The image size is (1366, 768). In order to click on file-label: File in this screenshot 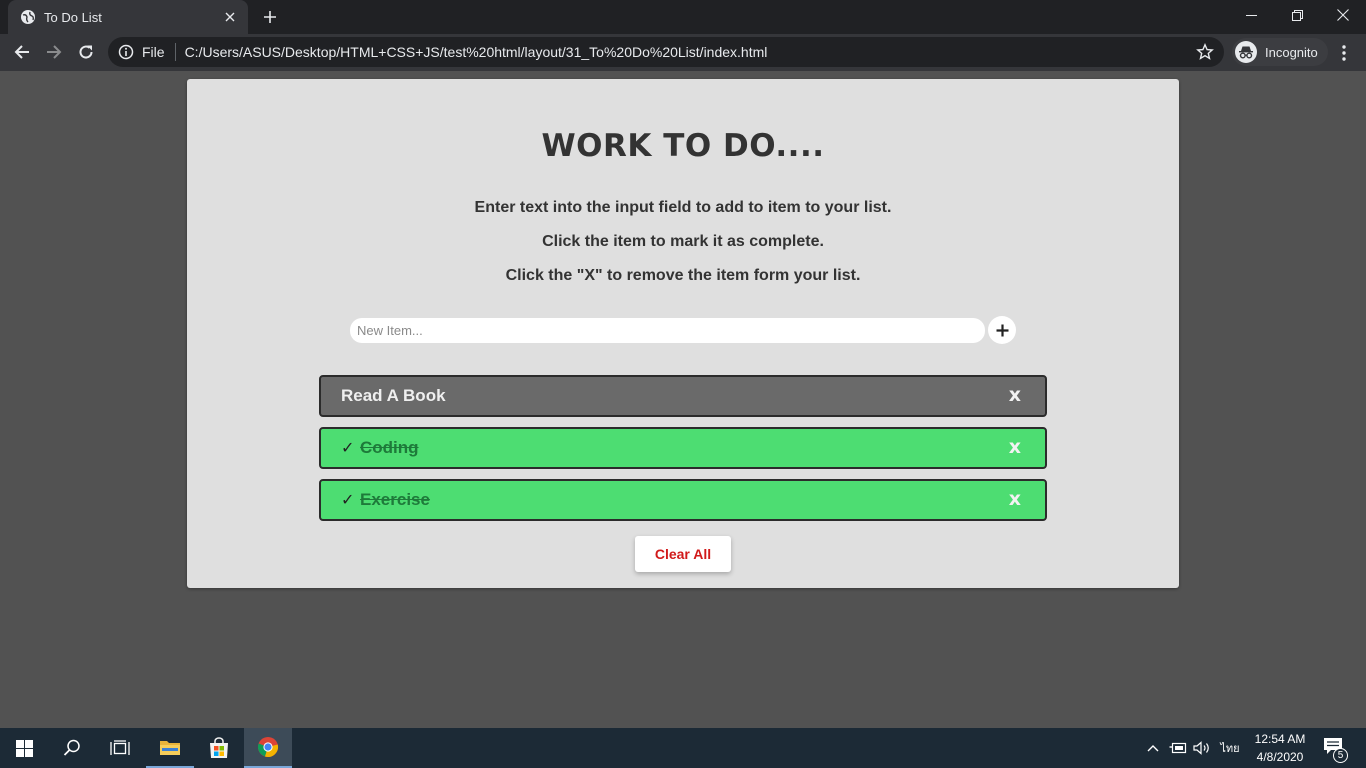, I will do `click(153, 52)`.